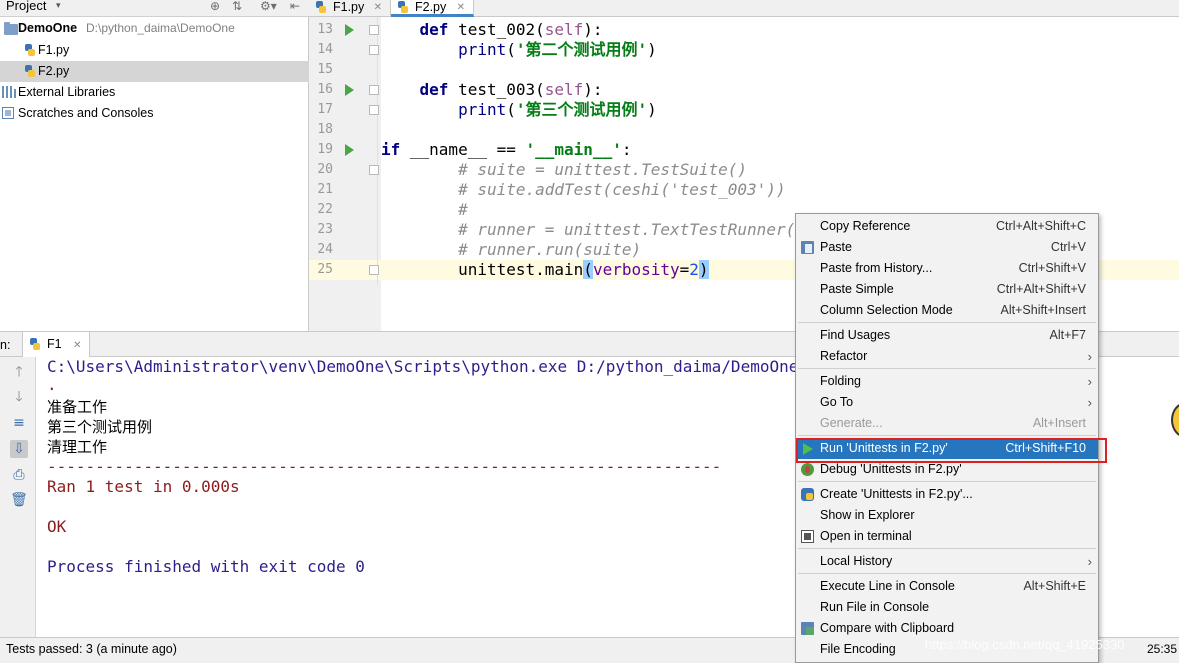 The image size is (1179, 663). What do you see at coordinates (947, 268) in the screenshot?
I see `menu-item-paste-from-history: Paste from History... Ctrl+Shift+V` at bounding box center [947, 268].